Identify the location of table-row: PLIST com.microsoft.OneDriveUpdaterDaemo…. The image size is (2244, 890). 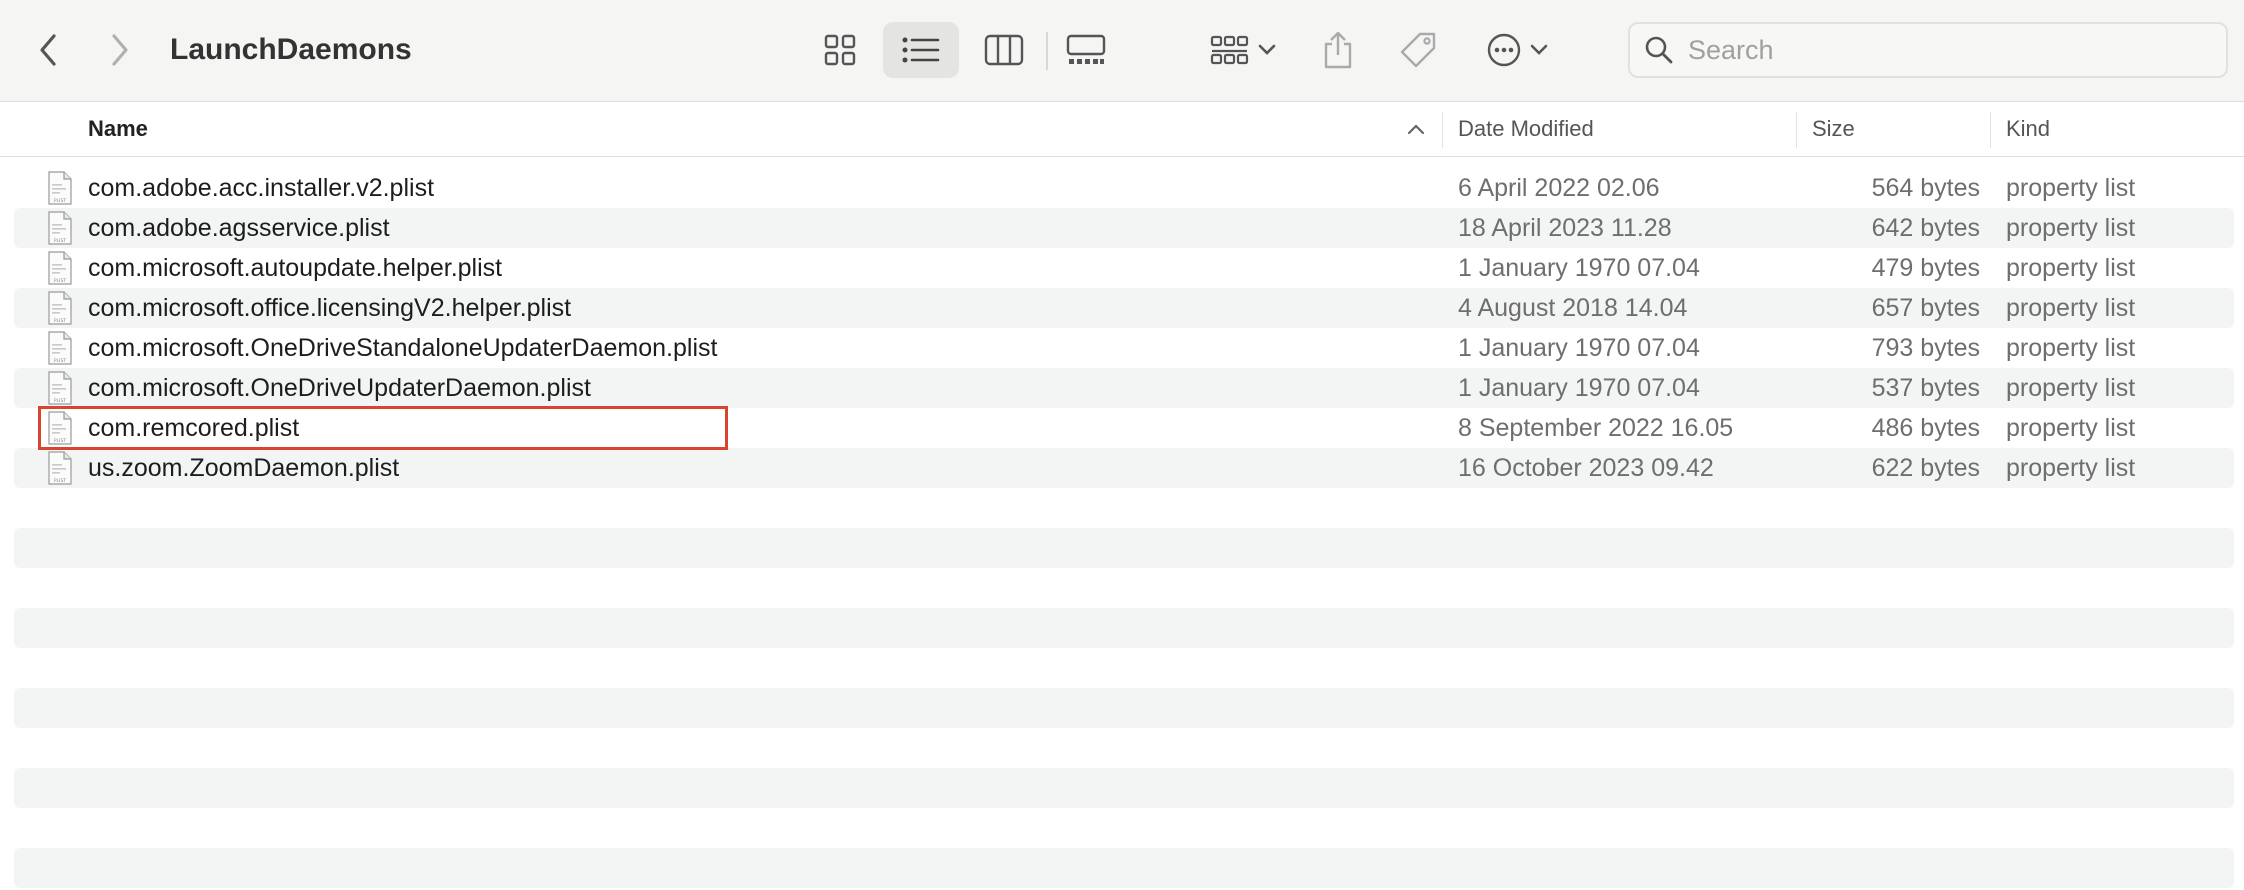
(1124, 388).